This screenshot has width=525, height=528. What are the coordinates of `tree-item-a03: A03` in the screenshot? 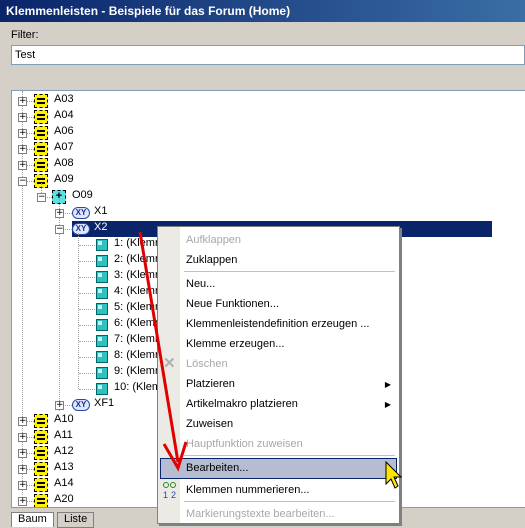 It's located at (64, 99).